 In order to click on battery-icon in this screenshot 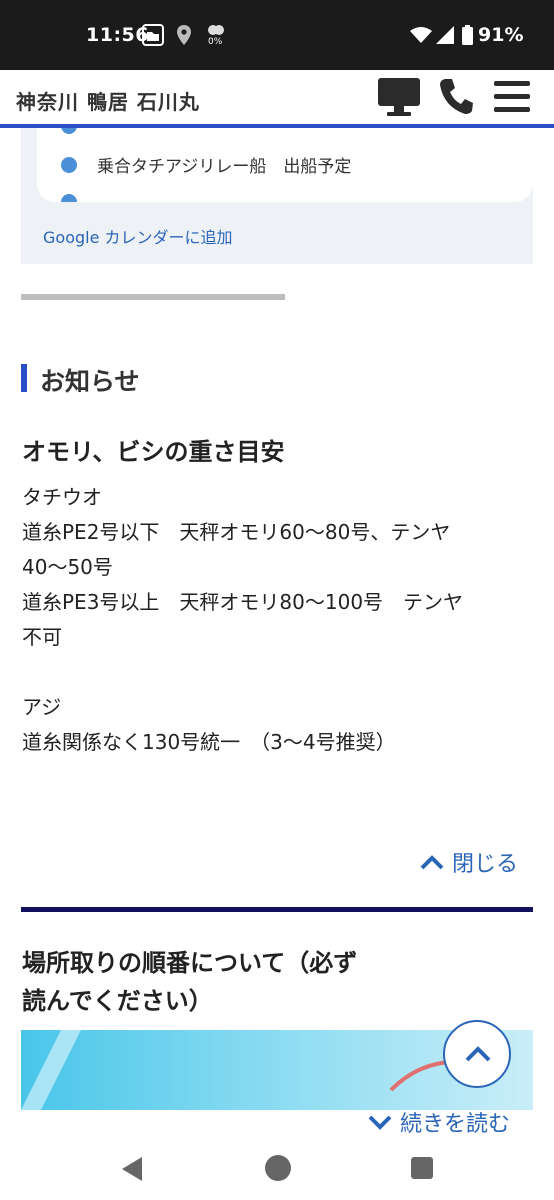, I will do `click(467, 37)`.